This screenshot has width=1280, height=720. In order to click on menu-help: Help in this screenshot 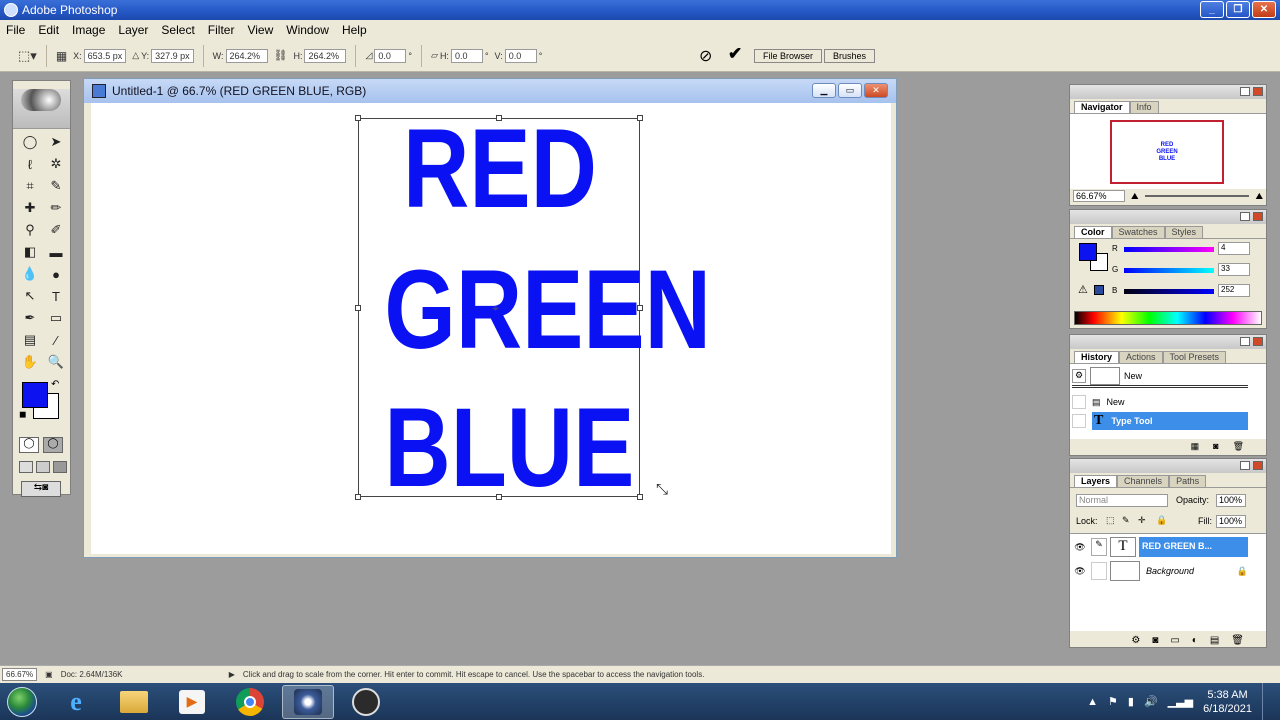, I will do `click(354, 30)`.